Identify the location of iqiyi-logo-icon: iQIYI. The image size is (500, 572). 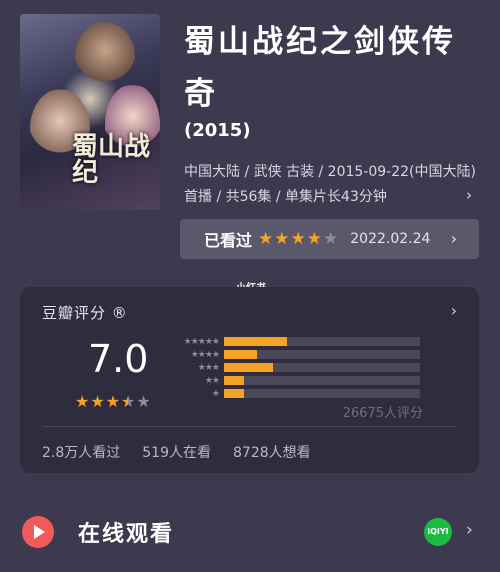
(438, 532).